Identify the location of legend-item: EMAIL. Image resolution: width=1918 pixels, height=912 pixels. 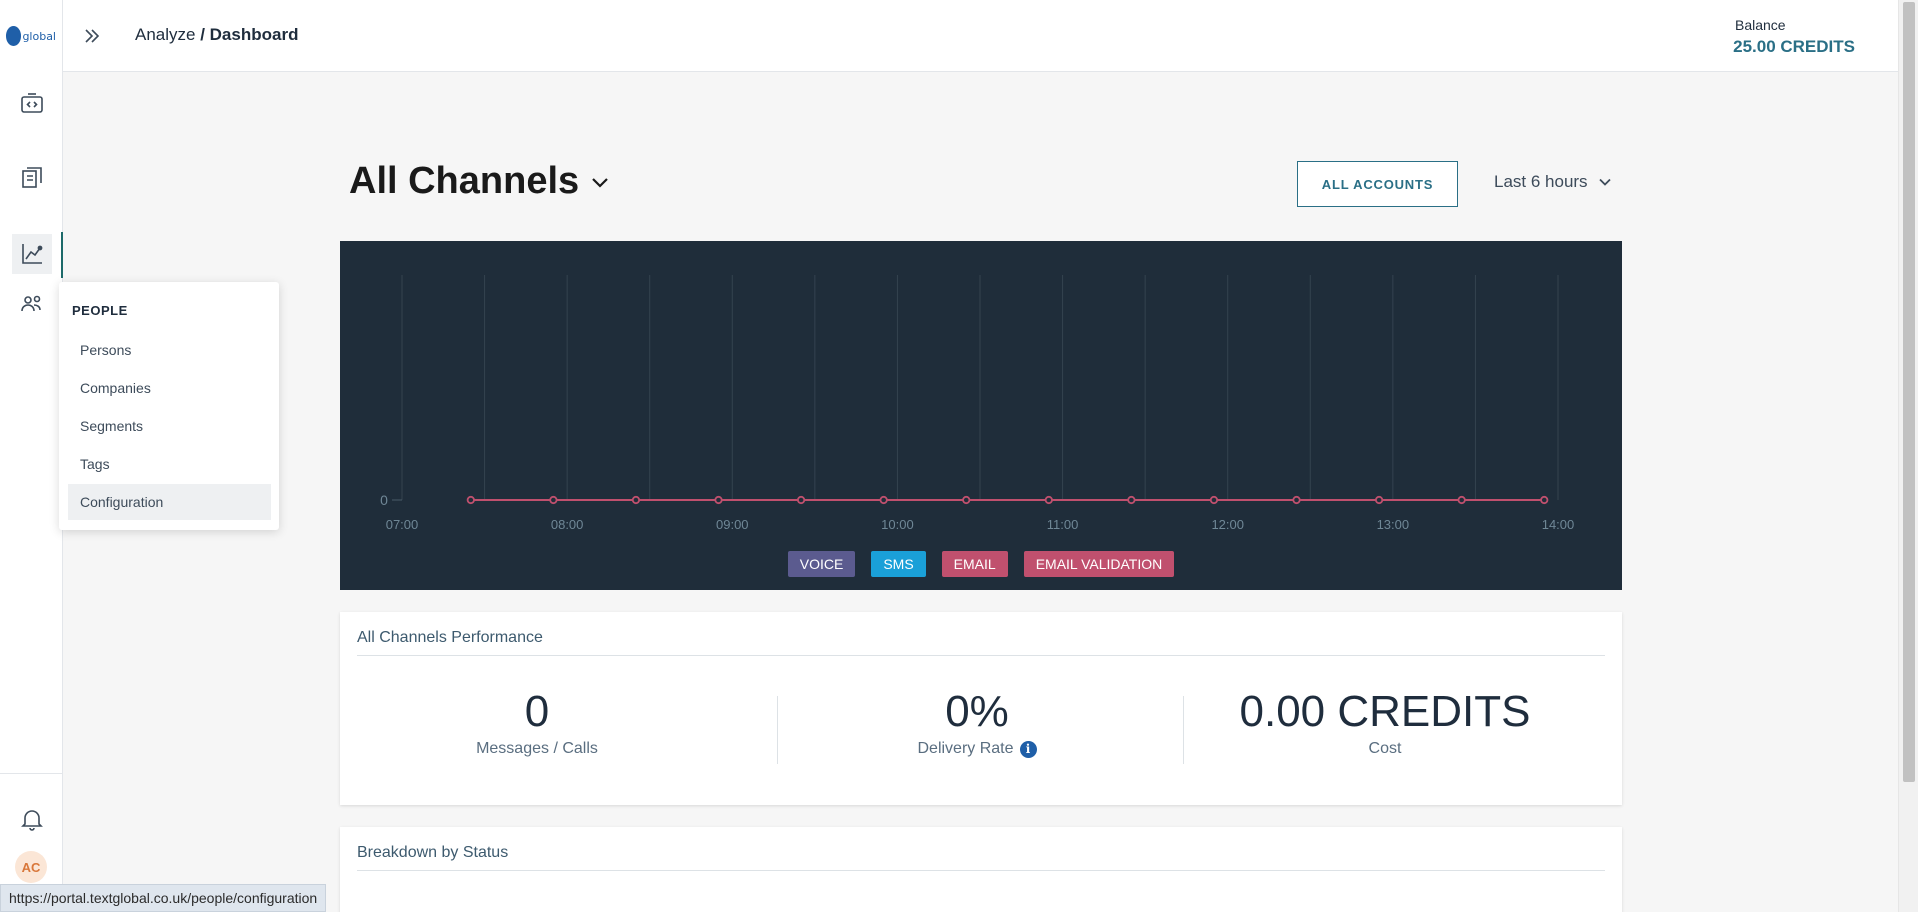
(974, 564).